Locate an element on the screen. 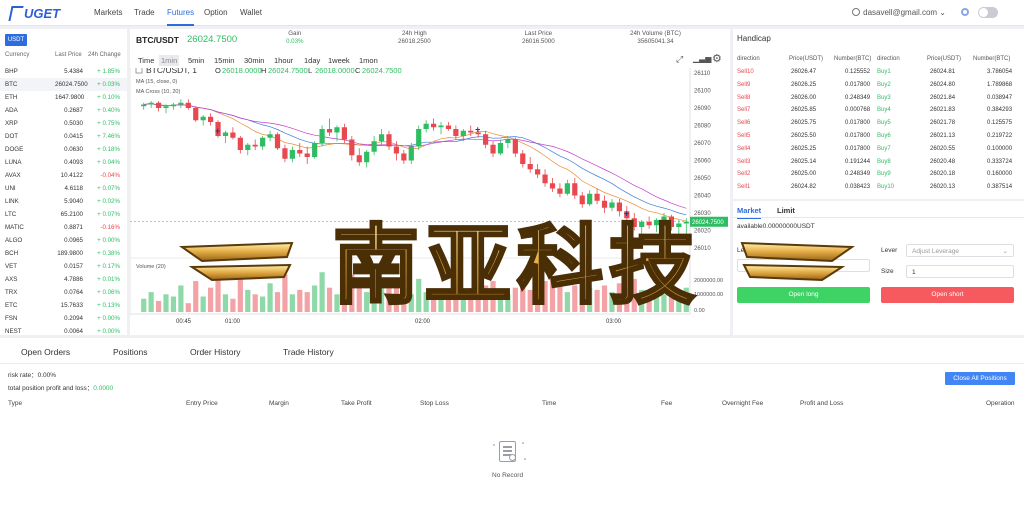 The image size is (1024, 511). leverage-select: Adjust Leverage ⌄ is located at coordinates (960, 250).